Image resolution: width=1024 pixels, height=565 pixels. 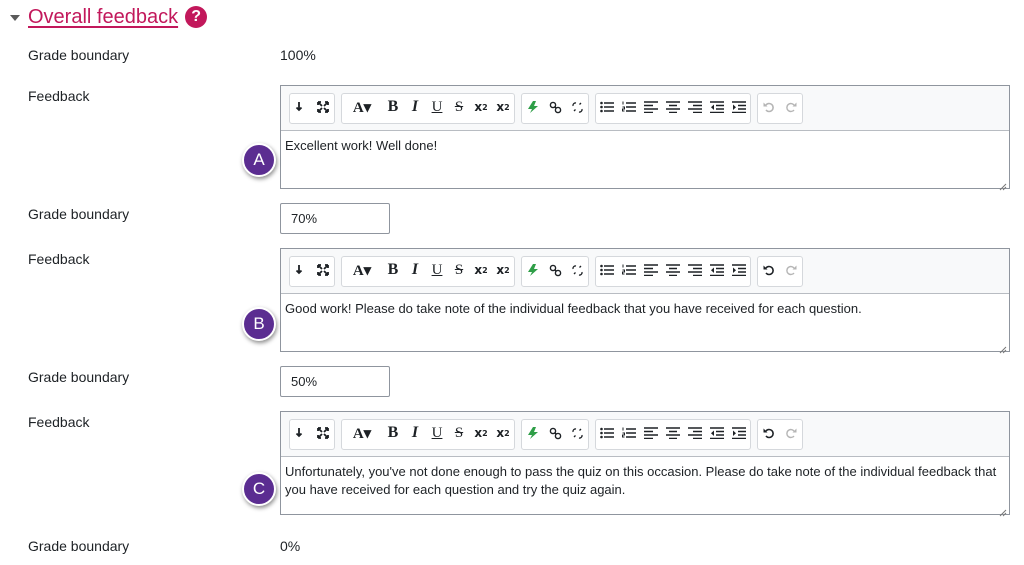 What do you see at coordinates (645, 161) in the screenshot?
I see `editor-content-area: Excellent work! Well done!` at bounding box center [645, 161].